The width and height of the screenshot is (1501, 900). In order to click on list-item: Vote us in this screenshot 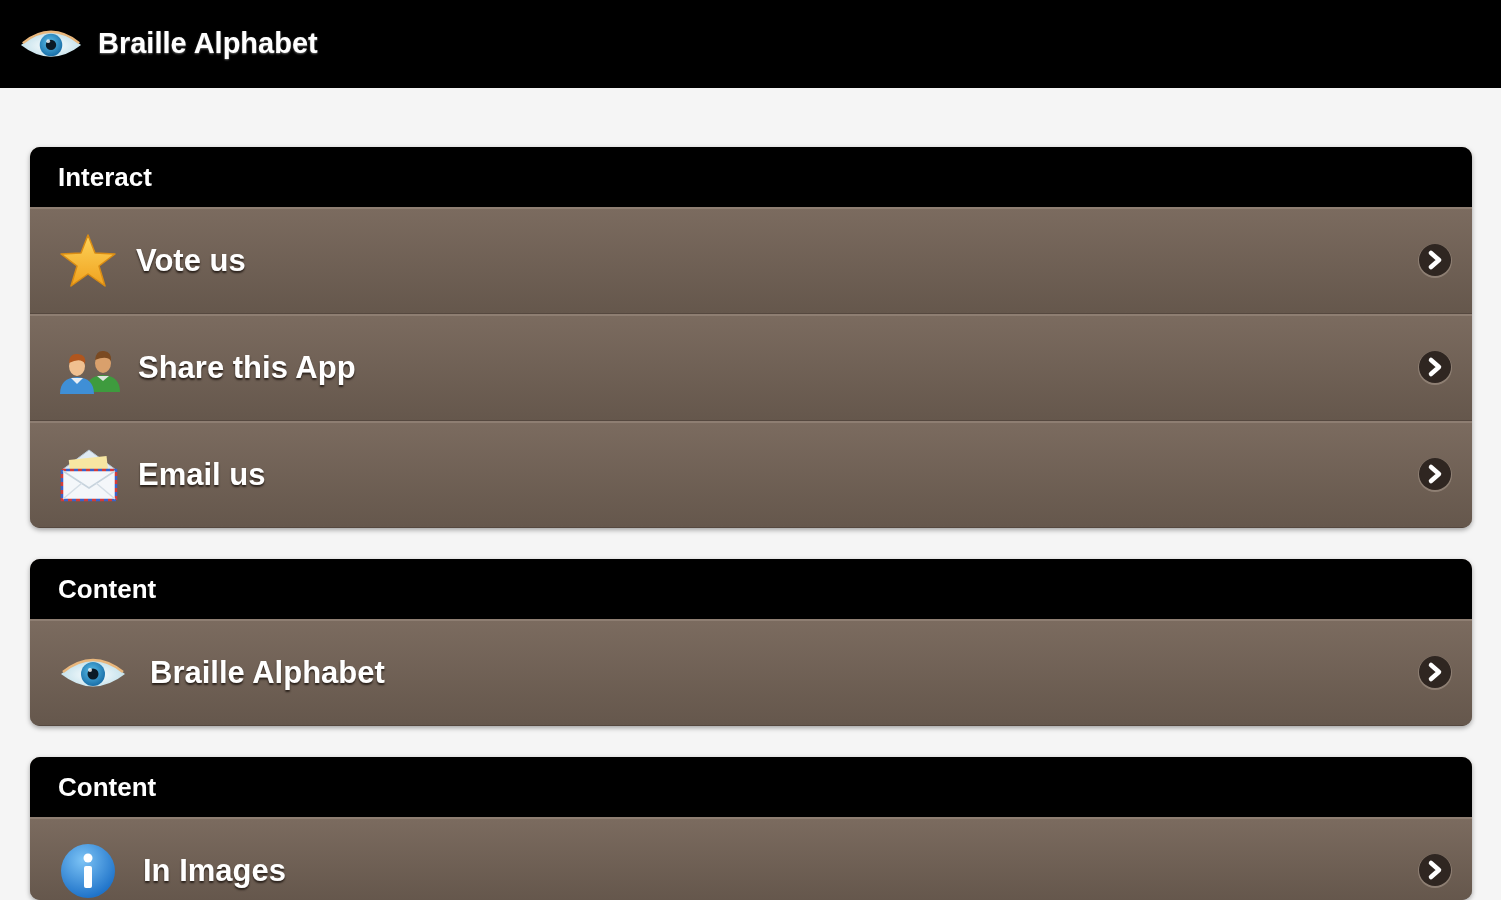, I will do `click(751, 260)`.